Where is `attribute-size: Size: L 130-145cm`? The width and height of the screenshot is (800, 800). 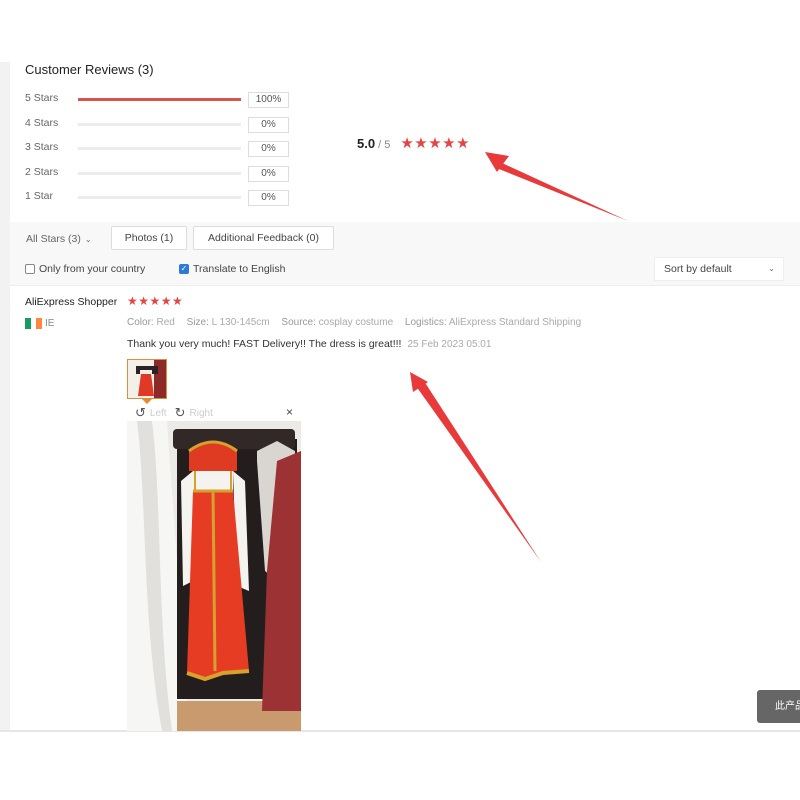 attribute-size: Size: L 130-145cm is located at coordinates (228, 322).